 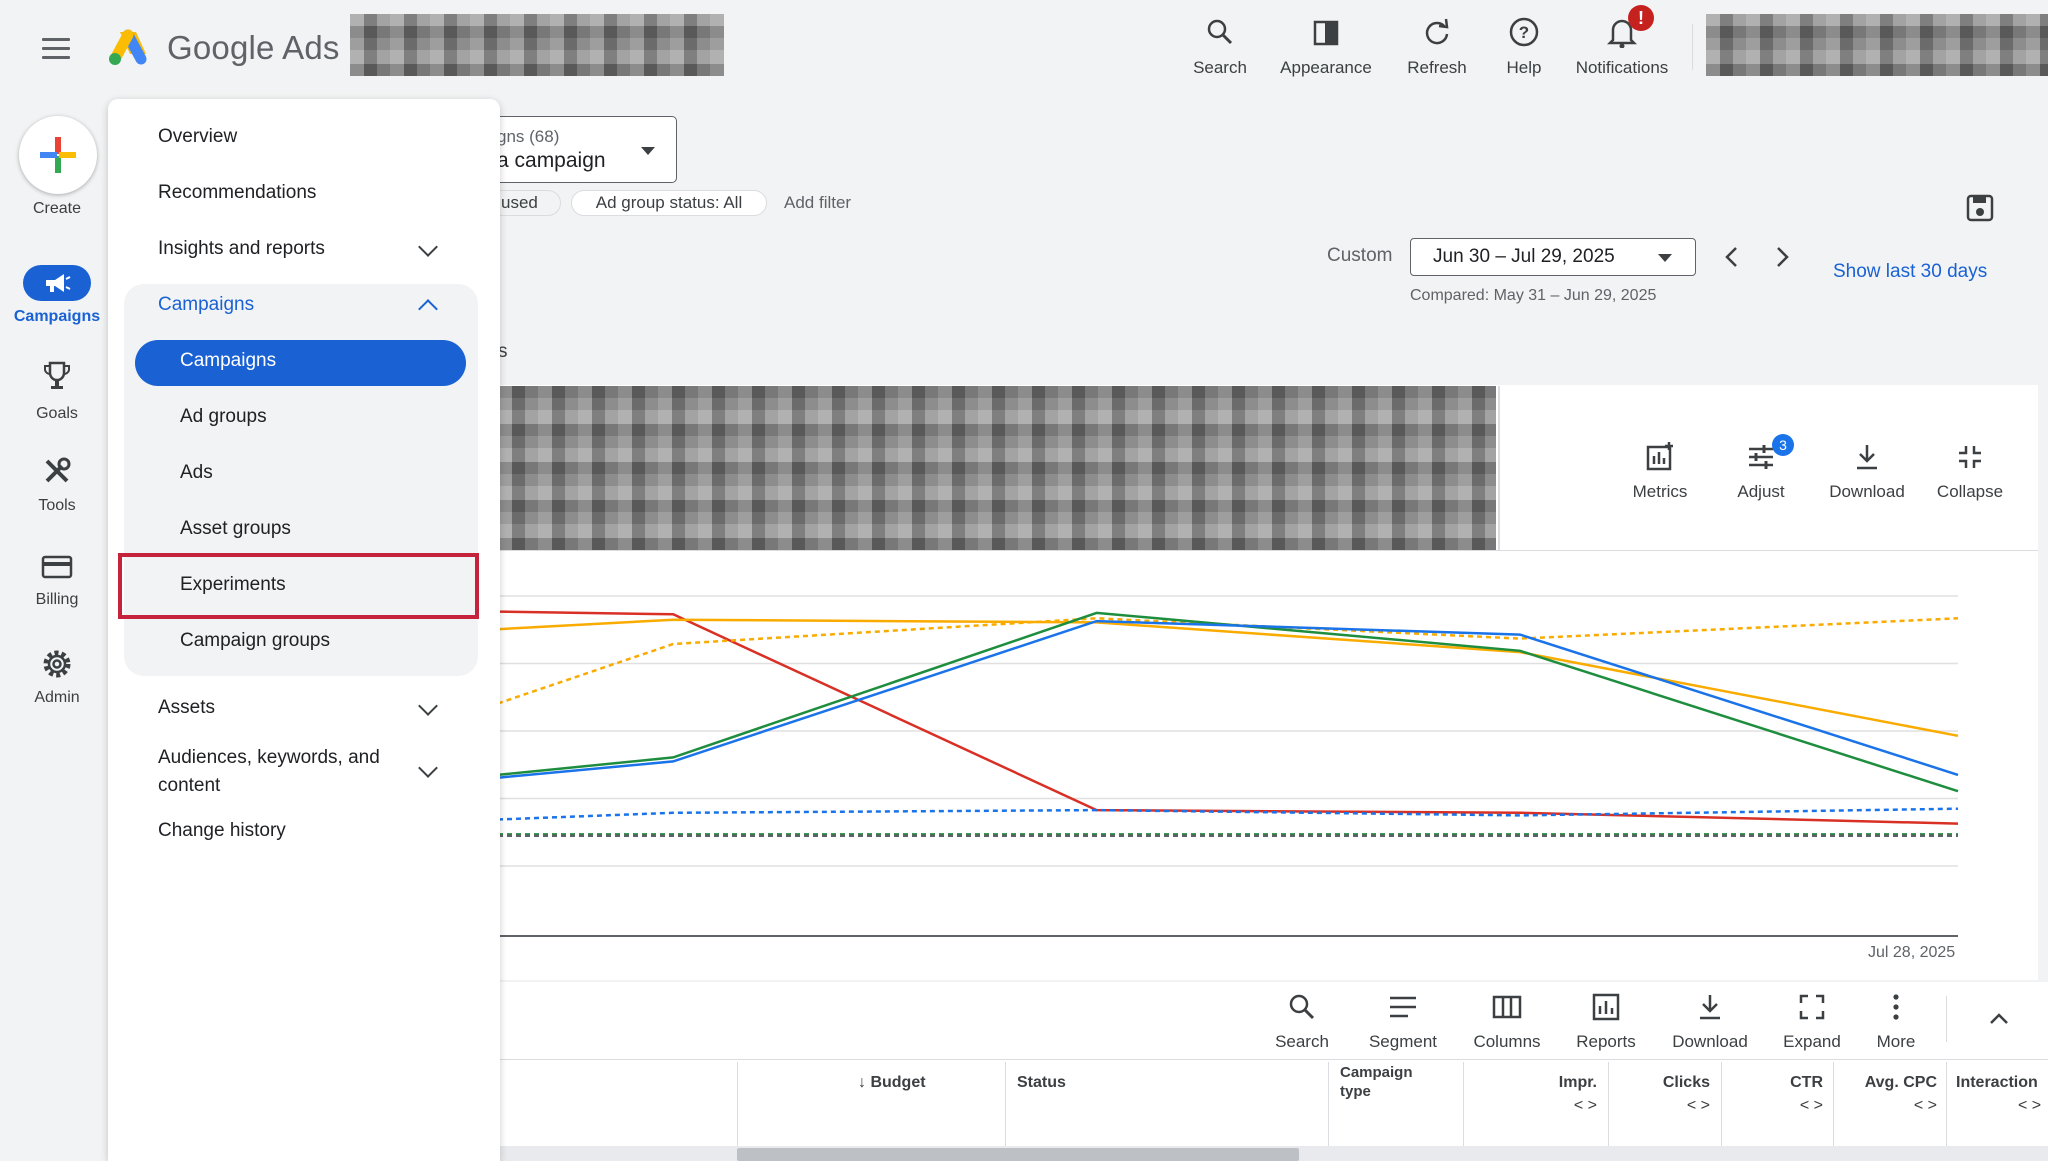 I want to click on horizontal-scrollbar-thumb, so click(x=1018, y=1154).